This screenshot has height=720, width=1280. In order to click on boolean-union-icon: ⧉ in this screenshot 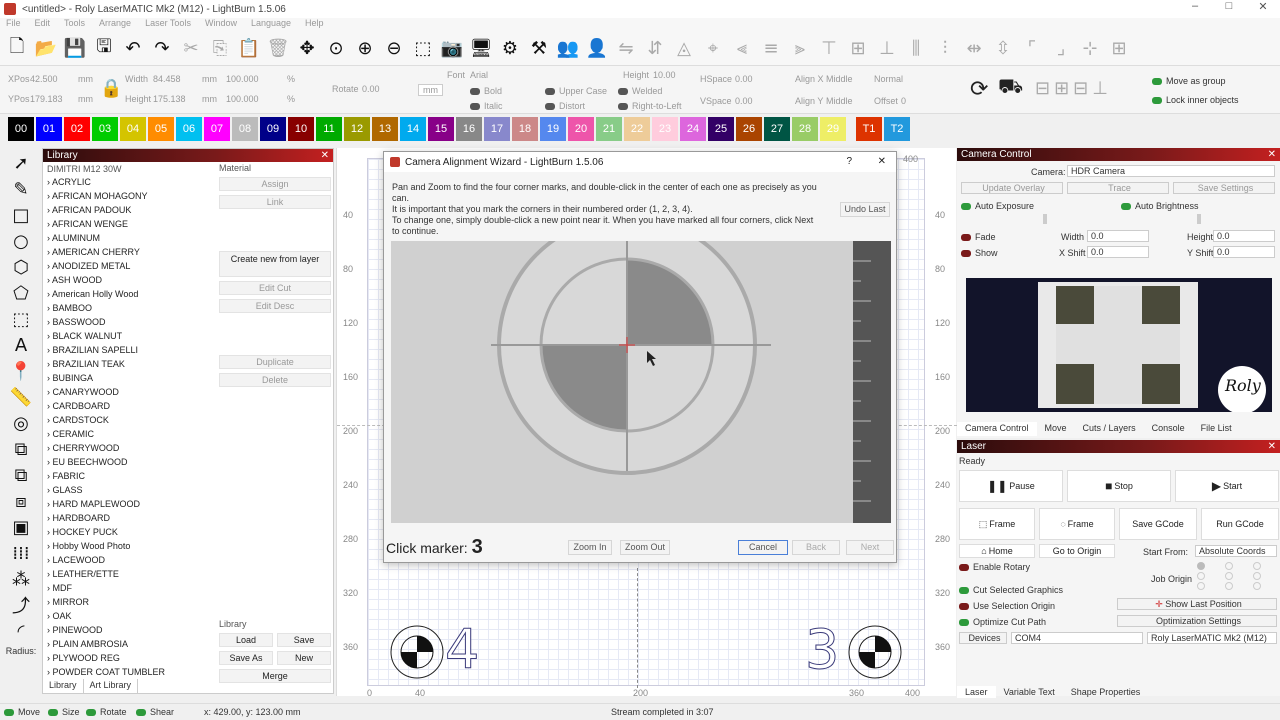, I will do `click(21, 449)`.